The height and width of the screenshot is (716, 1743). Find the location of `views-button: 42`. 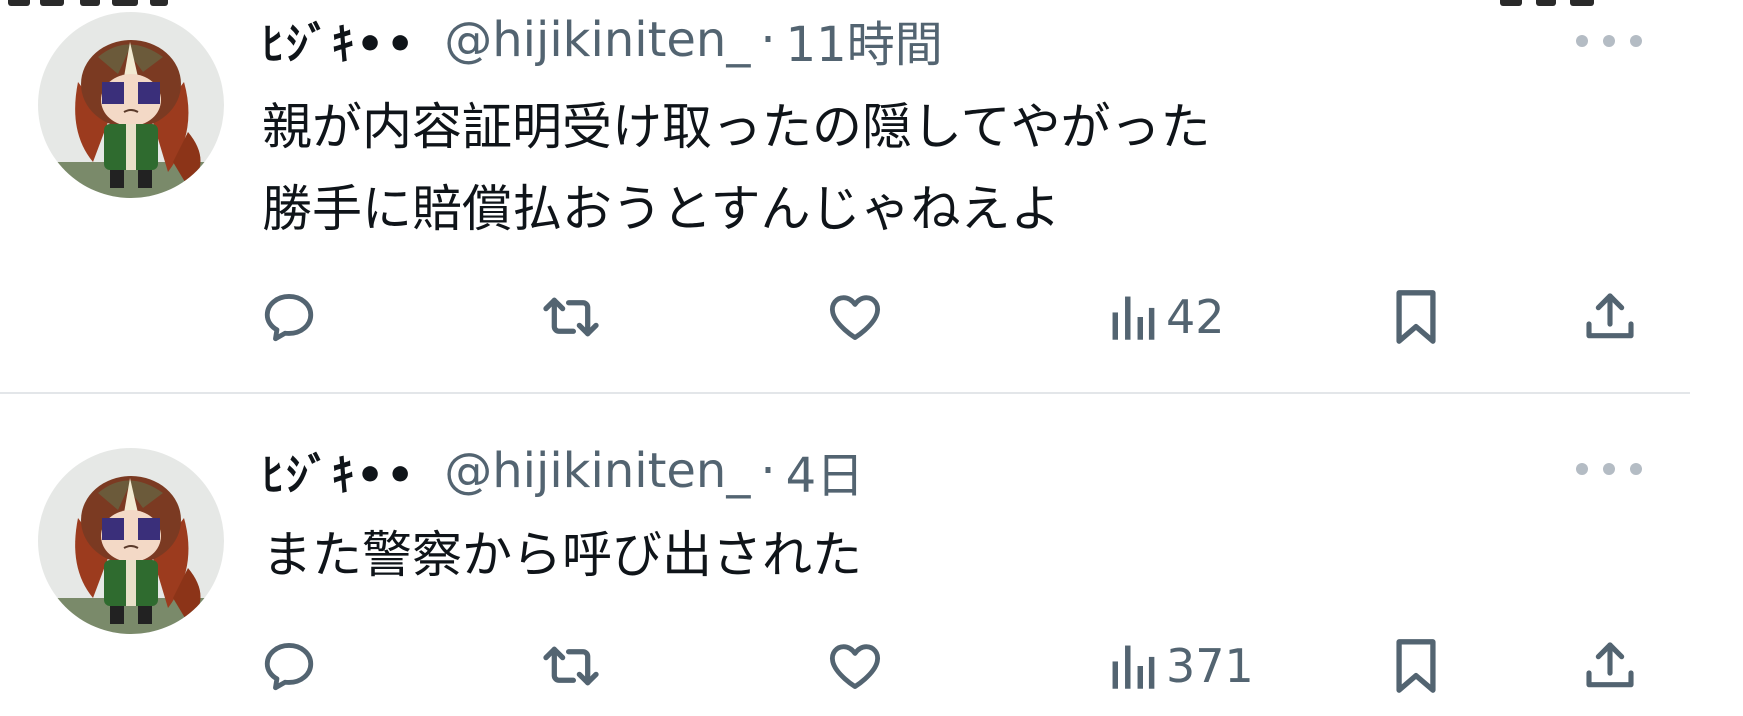

views-button: 42 is located at coordinates (1167, 317).